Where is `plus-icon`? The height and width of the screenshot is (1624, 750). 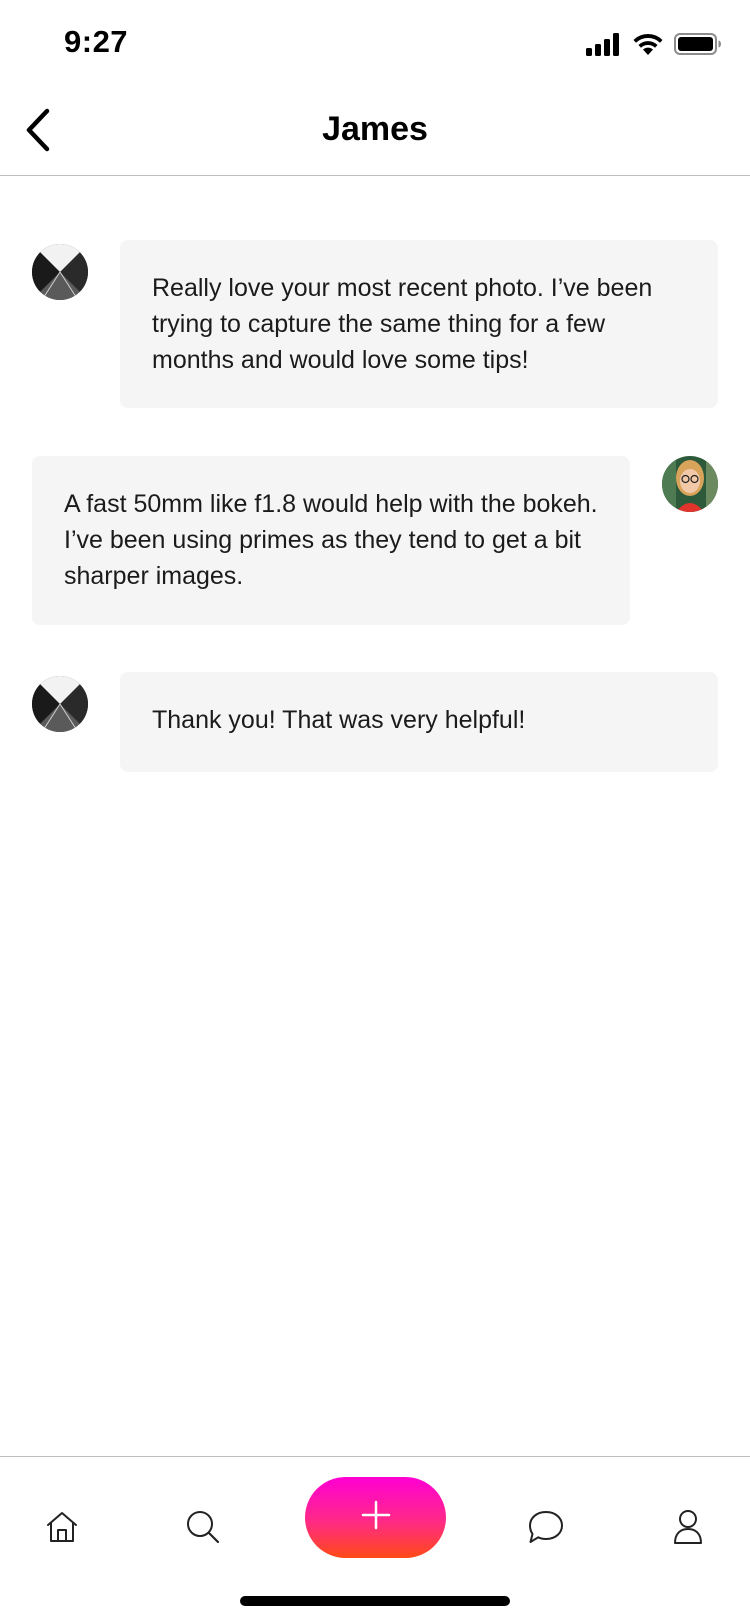
plus-icon is located at coordinates (376, 1517).